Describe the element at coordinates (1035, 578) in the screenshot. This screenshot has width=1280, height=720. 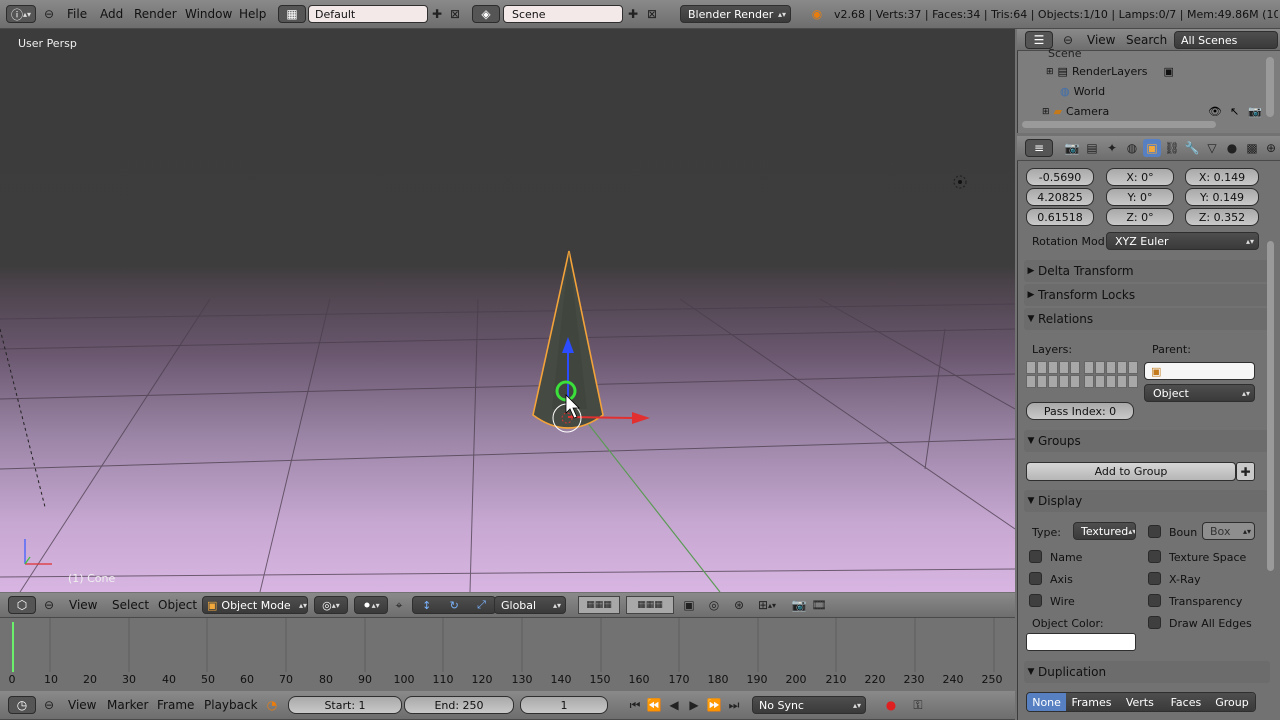
I see `axis-checkbox` at that location.